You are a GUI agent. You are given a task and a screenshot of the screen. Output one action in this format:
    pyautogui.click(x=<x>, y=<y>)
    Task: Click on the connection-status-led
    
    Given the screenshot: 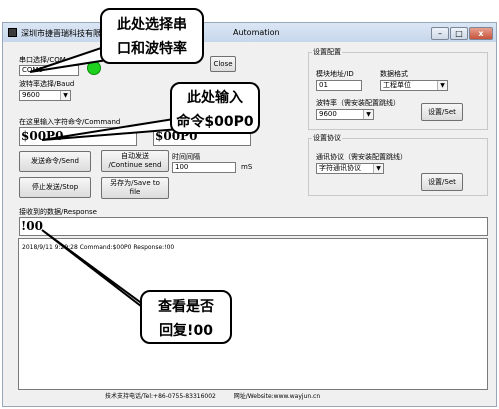 What is the action you would take?
    pyautogui.click(x=94, y=68)
    